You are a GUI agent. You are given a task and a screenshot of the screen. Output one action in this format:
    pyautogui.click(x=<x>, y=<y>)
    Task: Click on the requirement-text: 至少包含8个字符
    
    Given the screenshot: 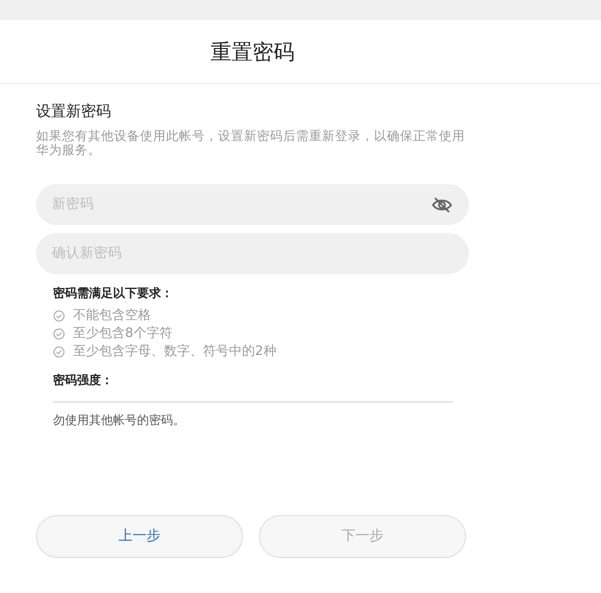 What is the action you would take?
    pyautogui.click(x=122, y=333)
    